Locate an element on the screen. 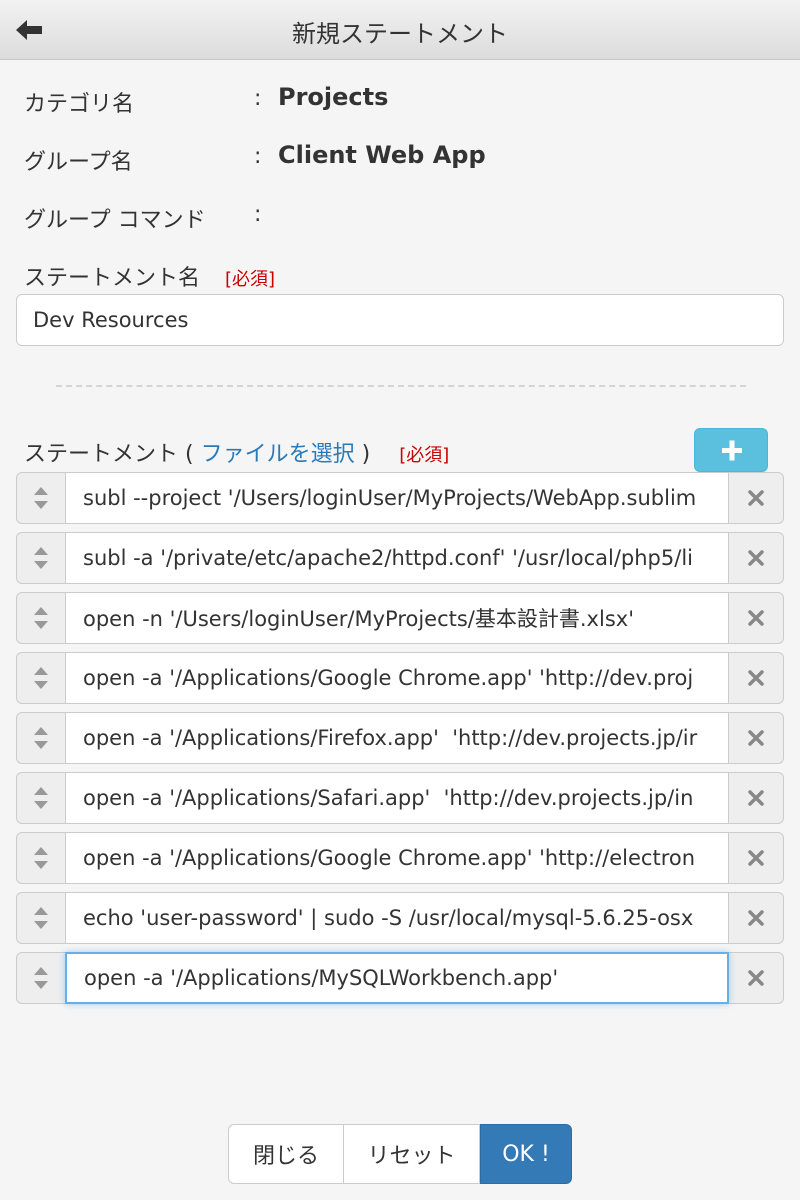  footer-button-group: 閉じる リセット OK ! is located at coordinates (400, 1154).